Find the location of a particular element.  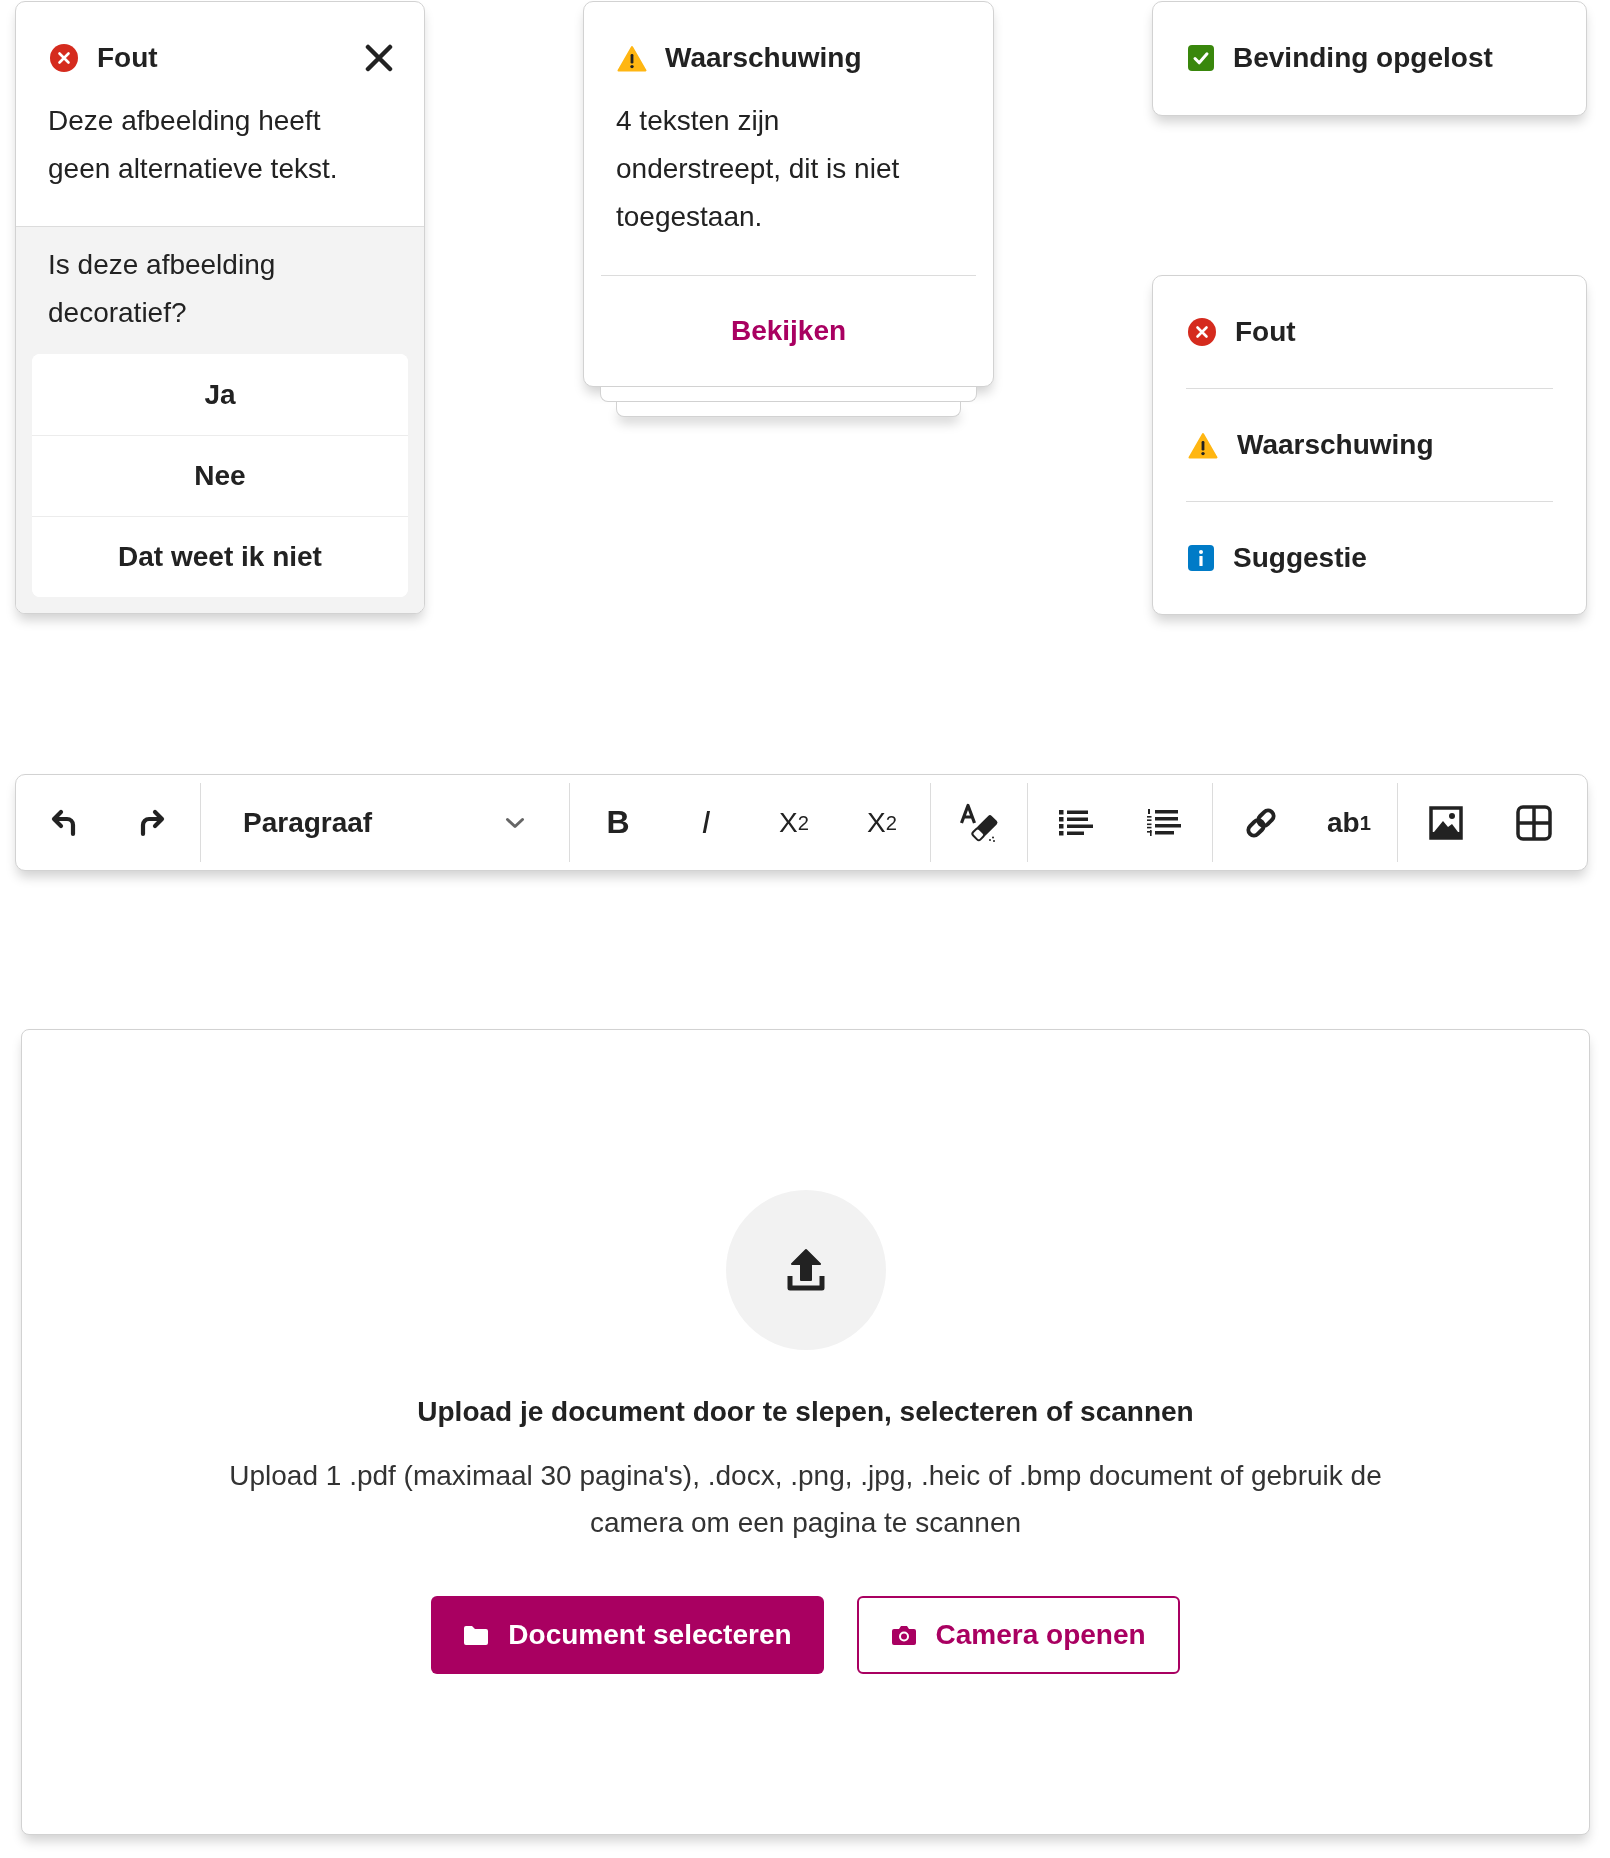

upload-description: Upload 1 .pdf (maximaal 30 pagina's), .docx, .png, .jpg, .heic of .bmp document of gebruik de camera om een pagina te scannen is located at coordinates (805, 1499).